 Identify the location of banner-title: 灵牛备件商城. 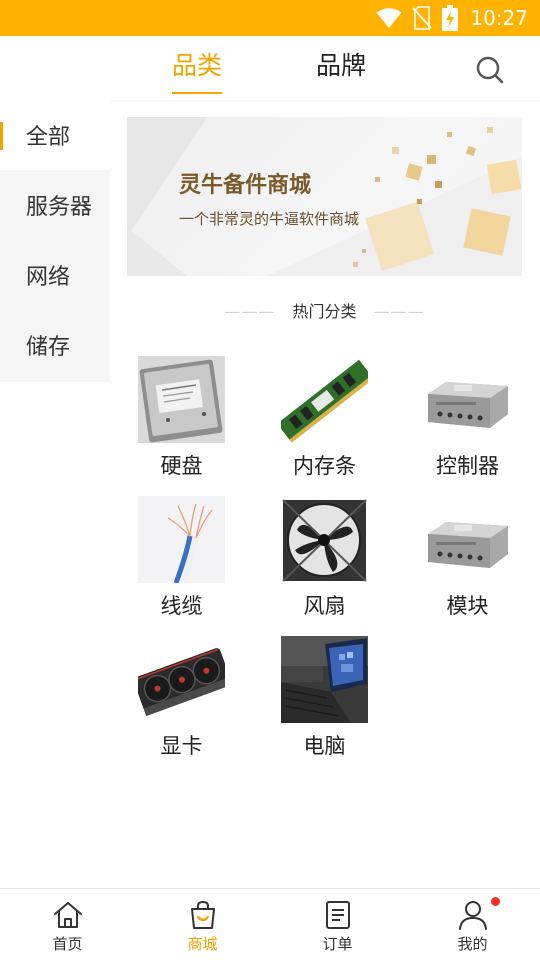
(245, 185).